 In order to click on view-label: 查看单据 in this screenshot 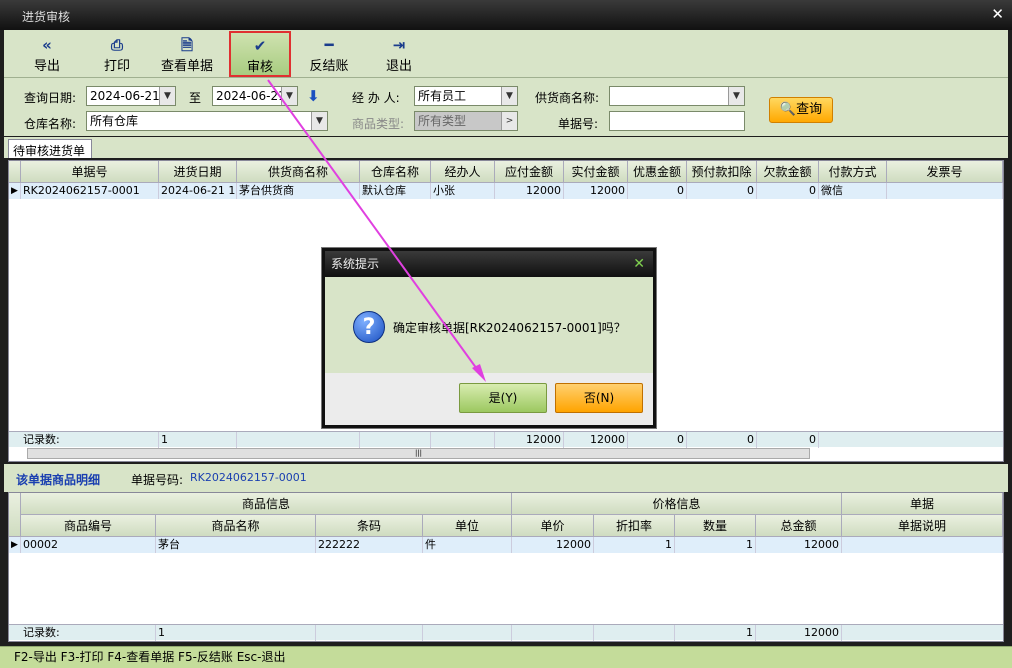, I will do `click(186, 66)`.